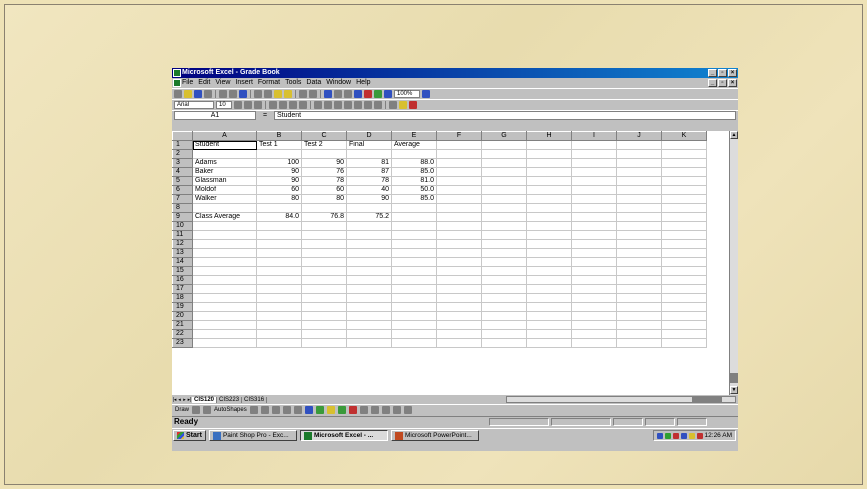  What do you see at coordinates (205, 399) in the screenshot?
I see `sheet-tab-cis120: CIS120` at bounding box center [205, 399].